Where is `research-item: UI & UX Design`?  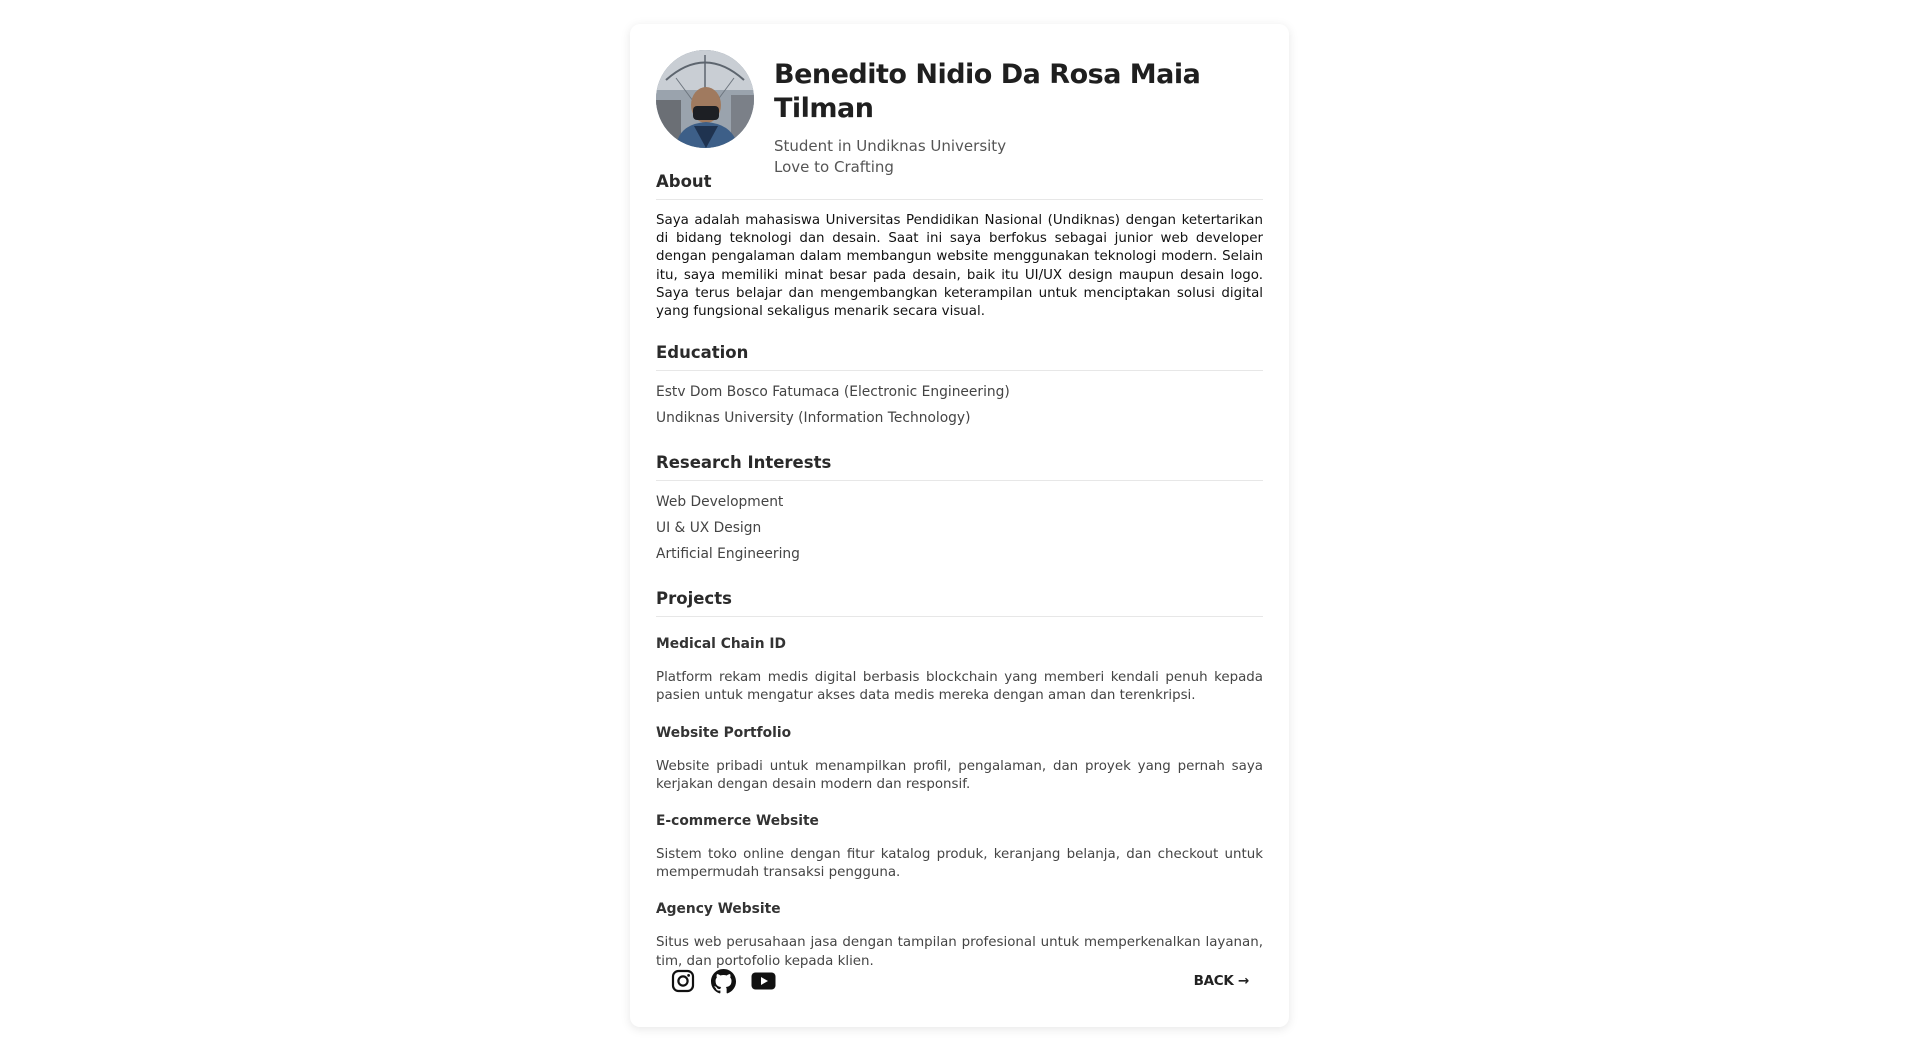 research-item: UI & UX Design is located at coordinates (709, 528).